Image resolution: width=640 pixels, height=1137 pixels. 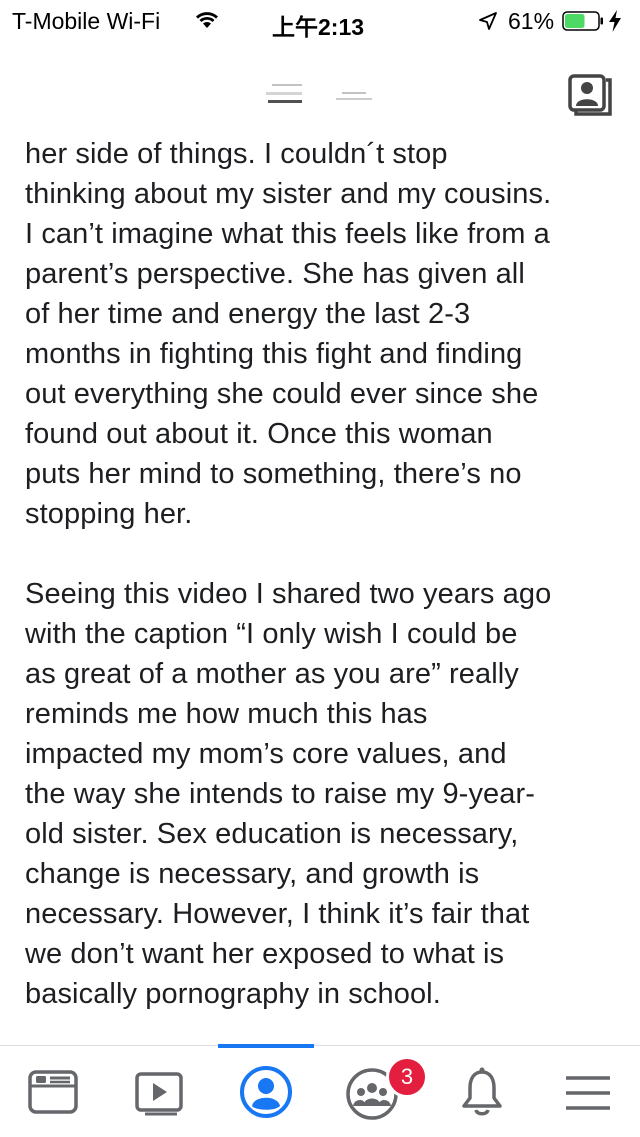 I want to click on carrier-label: T-Mobile Wi-Fi, so click(x=86, y=21).